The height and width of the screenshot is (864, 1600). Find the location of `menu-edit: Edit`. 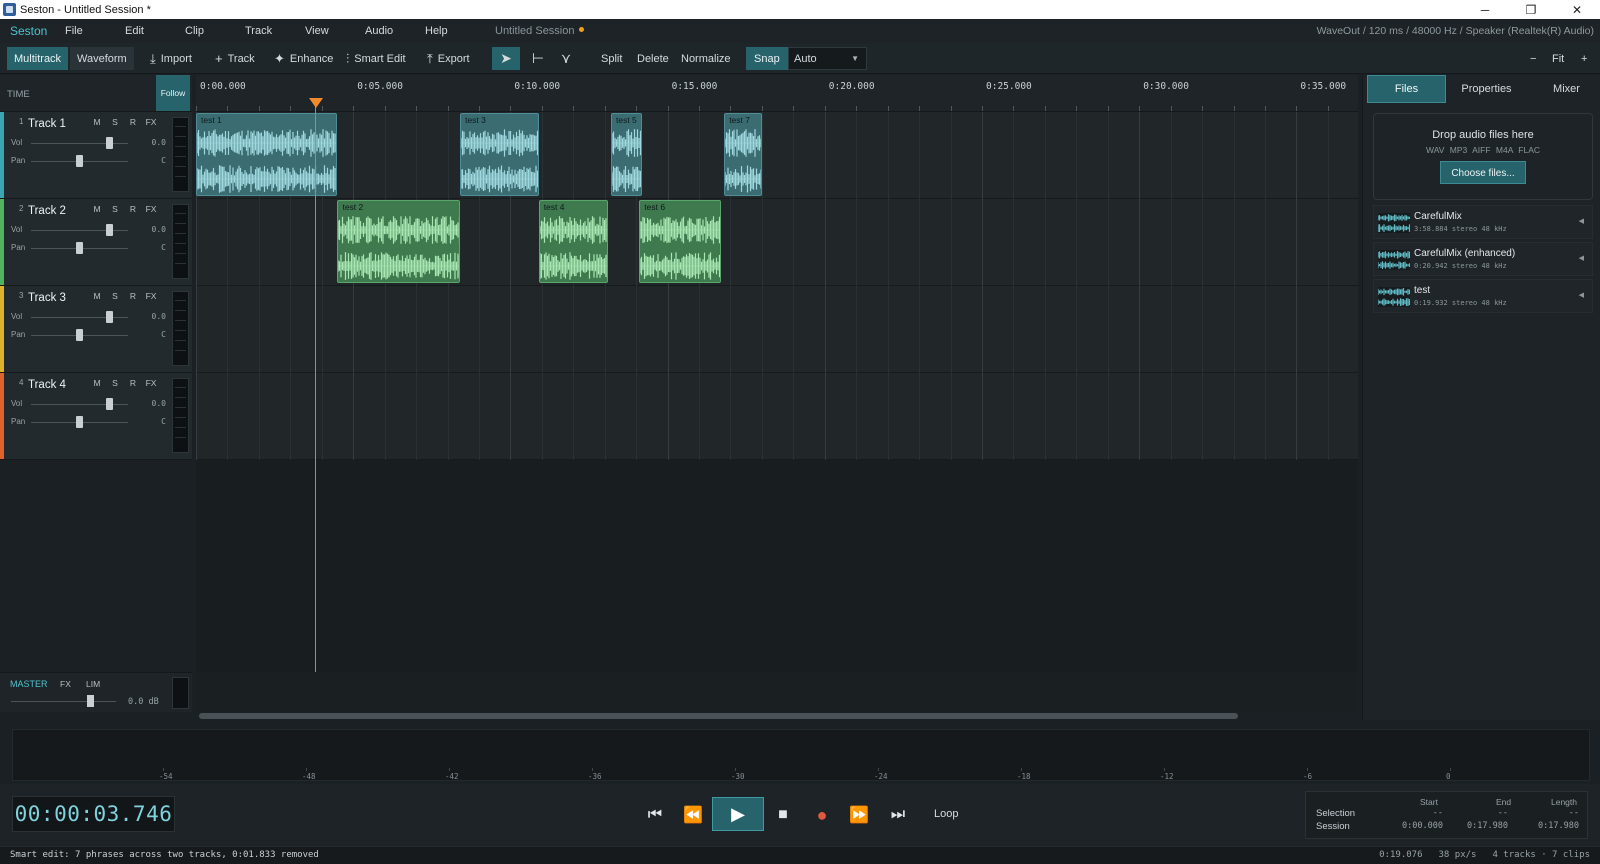

menu-edit: Edit is located at coordinates (155, 31).